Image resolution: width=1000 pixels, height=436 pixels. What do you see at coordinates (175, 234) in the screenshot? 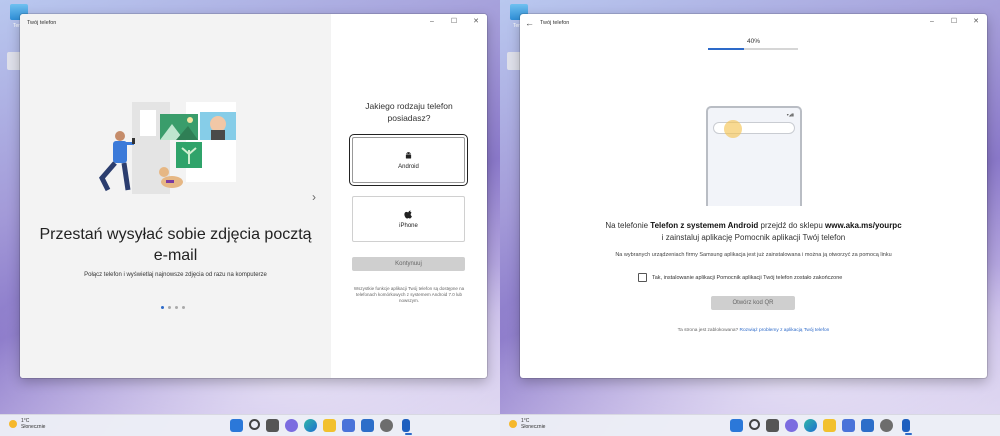
I see `headline-line1: Przestań wysyłać sobie zdjęcia pocztą` at bounding box center [175, 234].